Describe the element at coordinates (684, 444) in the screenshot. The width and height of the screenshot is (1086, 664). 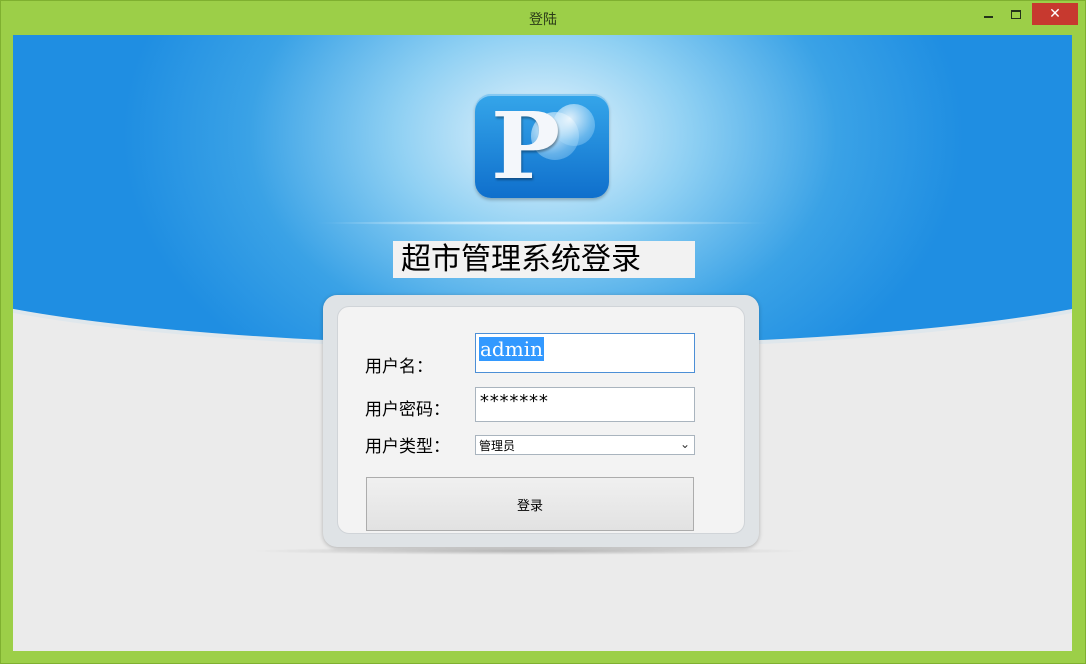
I see `chevron-down-icon: ⌄` at that location.